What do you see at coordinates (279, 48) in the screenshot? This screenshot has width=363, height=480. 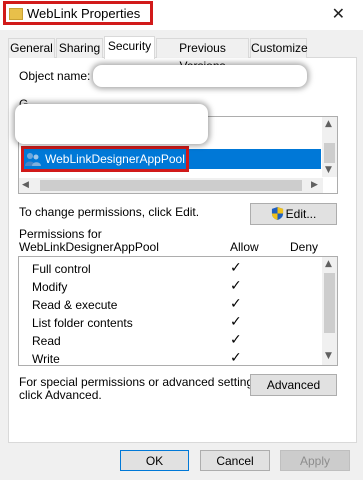 I see `tab-customize: Customize` at bounding box center [279, 48].